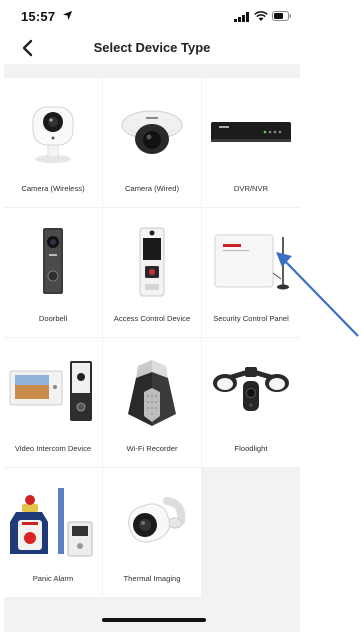 The image size is (361, 632). Describe the element at coordinates (317, 294) in the screenshot. I see `annotation-arrow-icon` at that location.